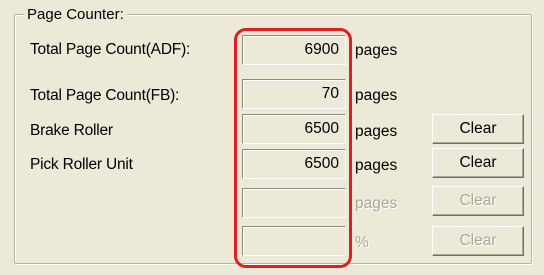 Image resolution: width=544 pixels, height=275 pixels. I want to click on label-total-page-count-fb: Total Page Count(FB):, so click(105, 95).